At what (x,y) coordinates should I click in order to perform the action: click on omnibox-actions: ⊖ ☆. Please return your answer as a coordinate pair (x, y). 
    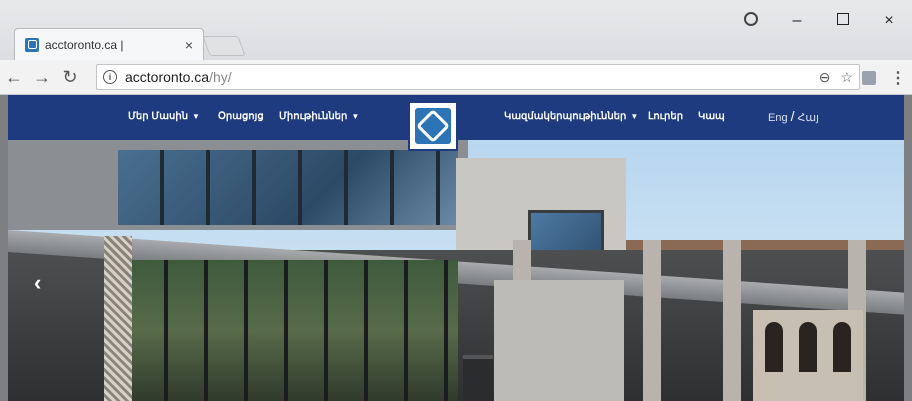
    Looking at the image, I should click on (836, 77).